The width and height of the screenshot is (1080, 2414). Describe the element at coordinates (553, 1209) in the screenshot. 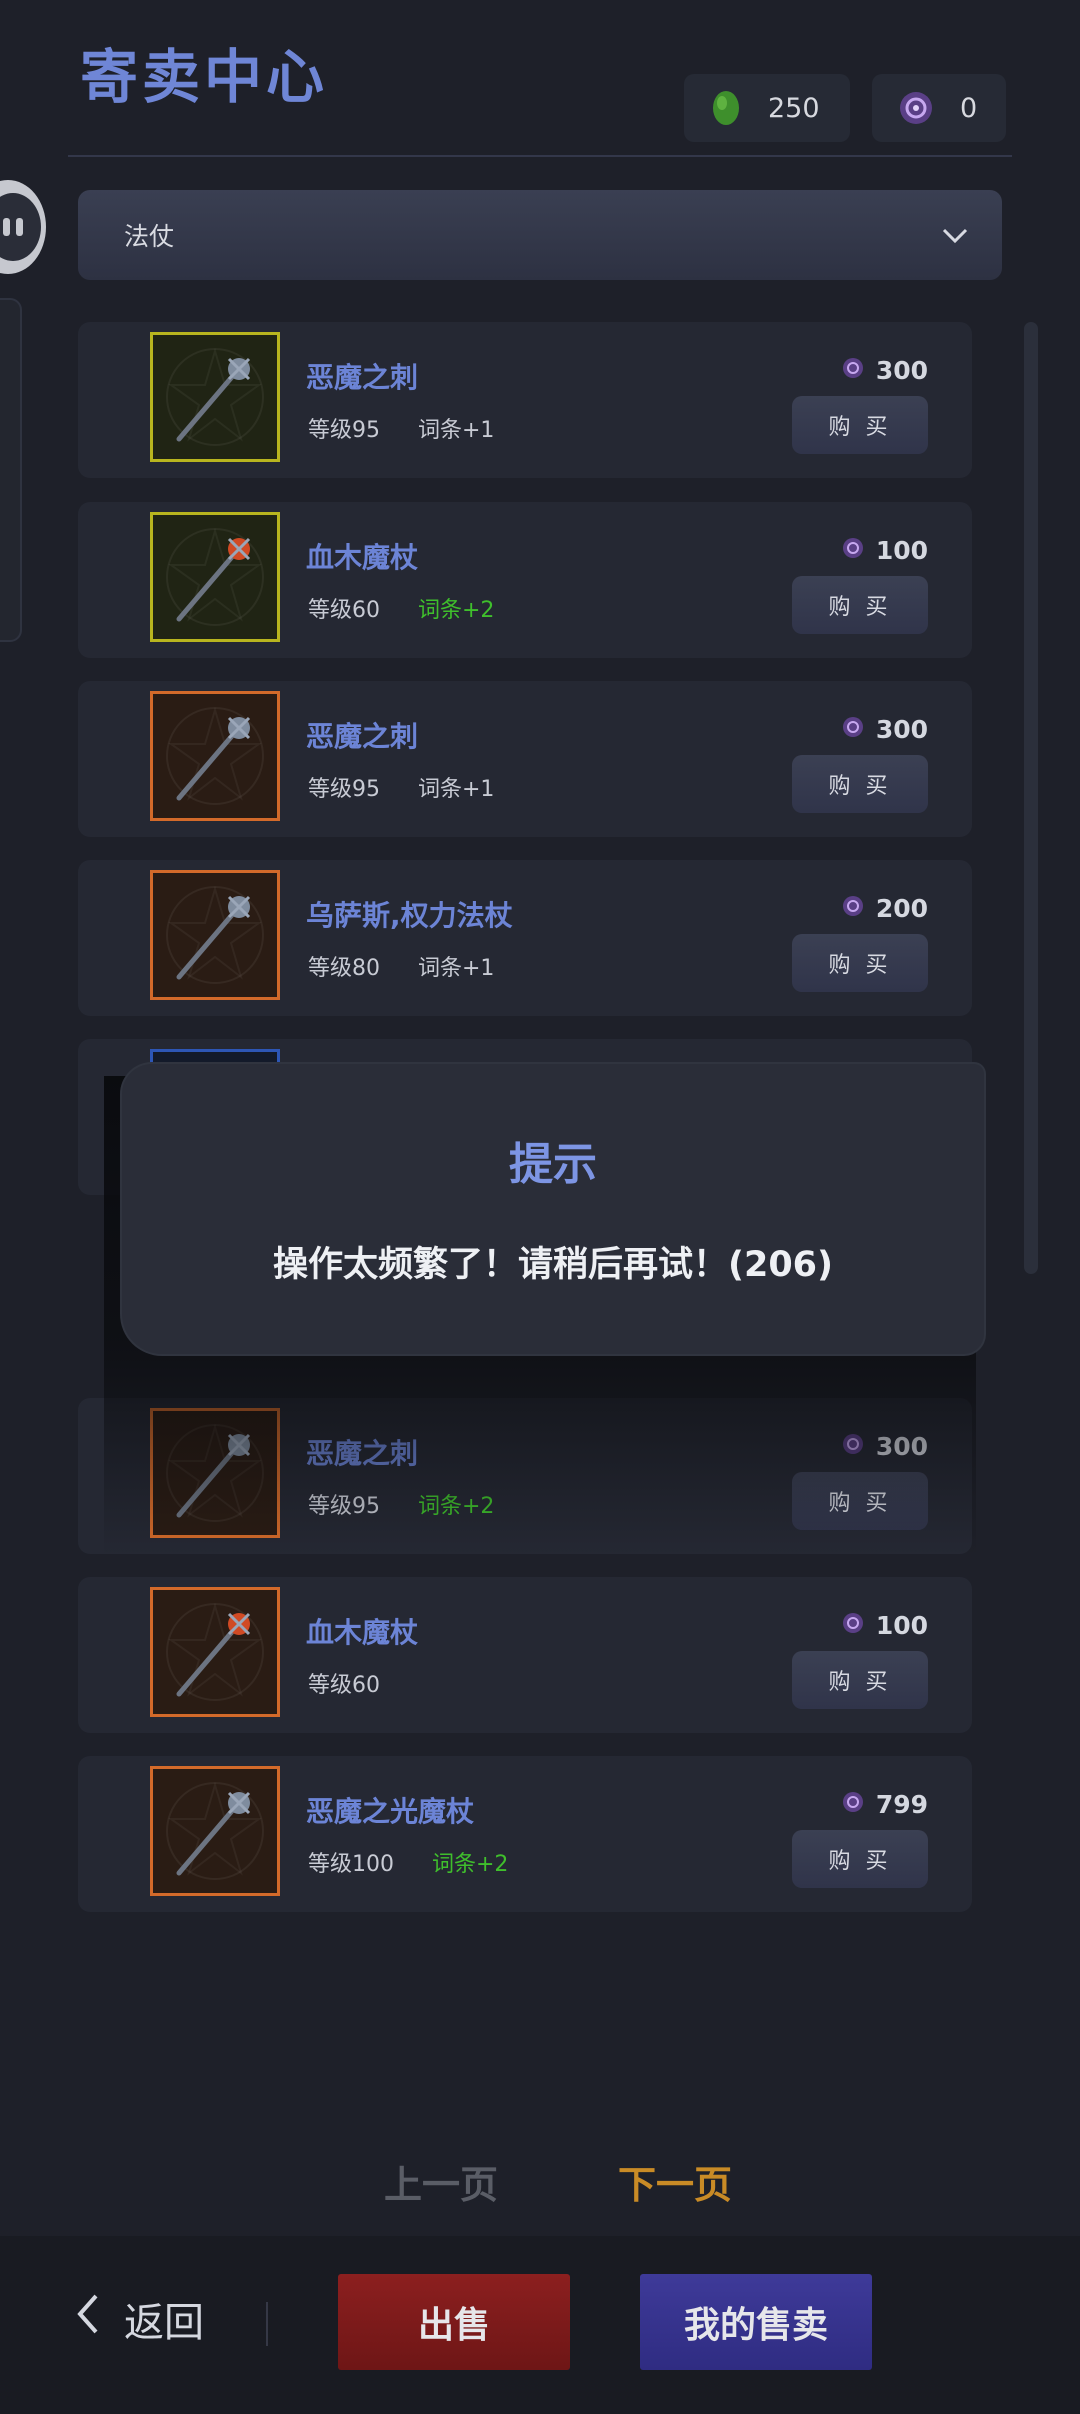

I see `toast-dialog: 提示 操作太频繁了！请稍后再试！(206)` at that location.